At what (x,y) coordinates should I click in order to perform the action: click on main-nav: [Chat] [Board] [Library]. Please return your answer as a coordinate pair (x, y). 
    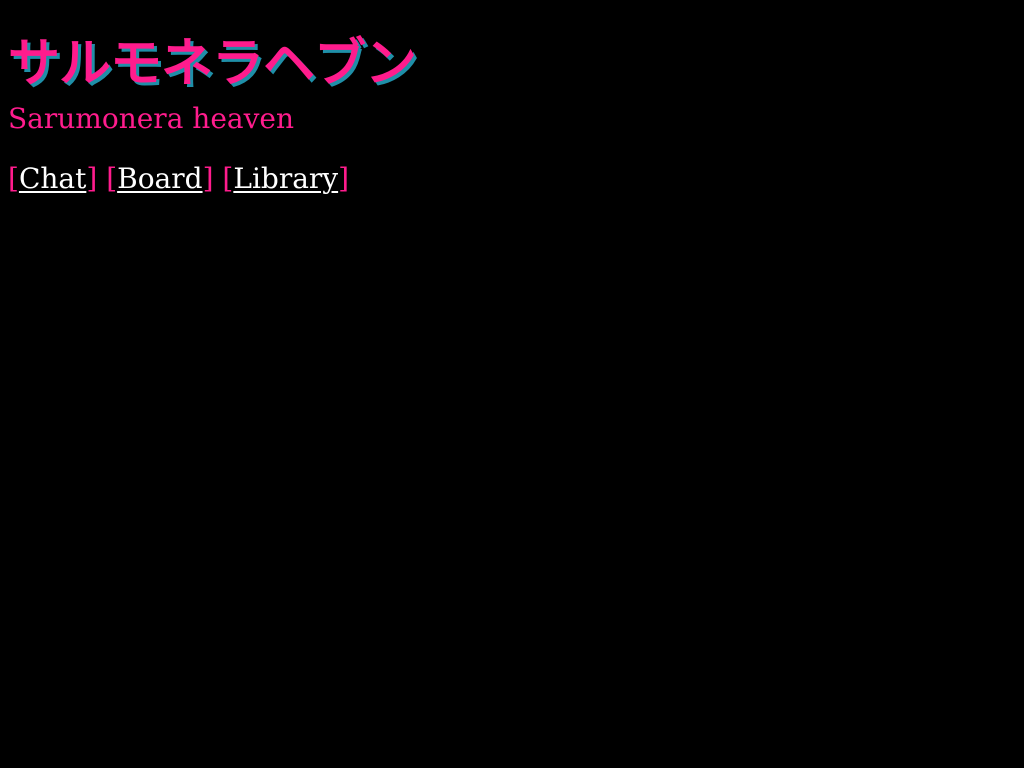
    Looking at the image, I should click on (179, 178).